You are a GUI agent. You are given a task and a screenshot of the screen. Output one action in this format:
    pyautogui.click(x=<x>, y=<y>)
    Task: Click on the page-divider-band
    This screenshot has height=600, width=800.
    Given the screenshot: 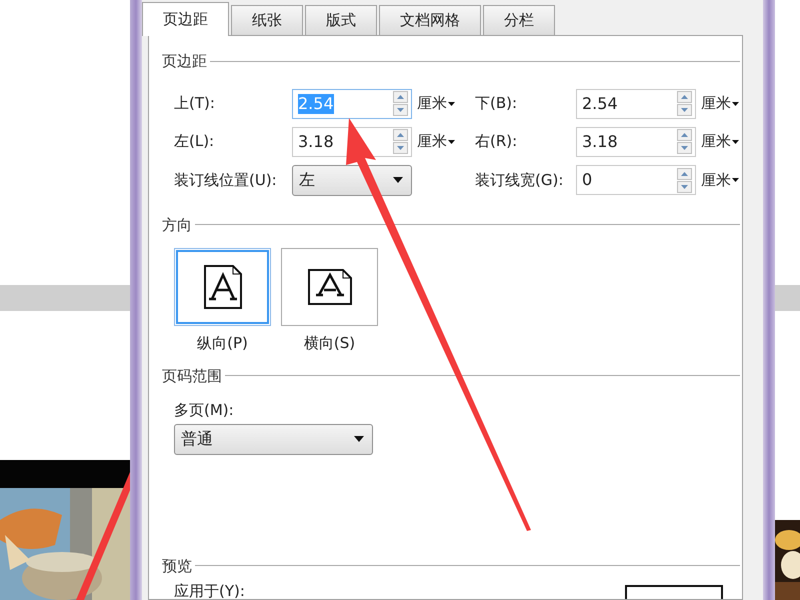 What is the action you would take?
    pyautogui.click(x=787, y=298)
    